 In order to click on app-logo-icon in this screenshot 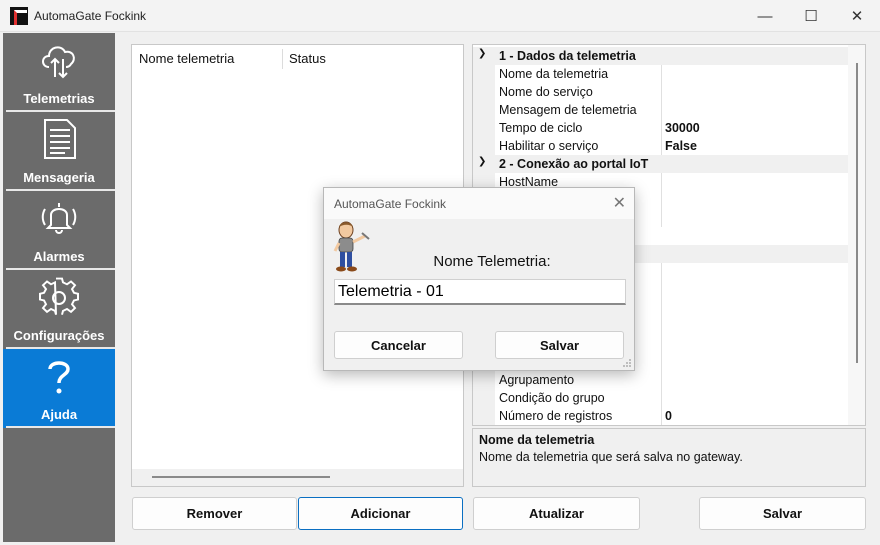, I will do `click(19, 15)`.